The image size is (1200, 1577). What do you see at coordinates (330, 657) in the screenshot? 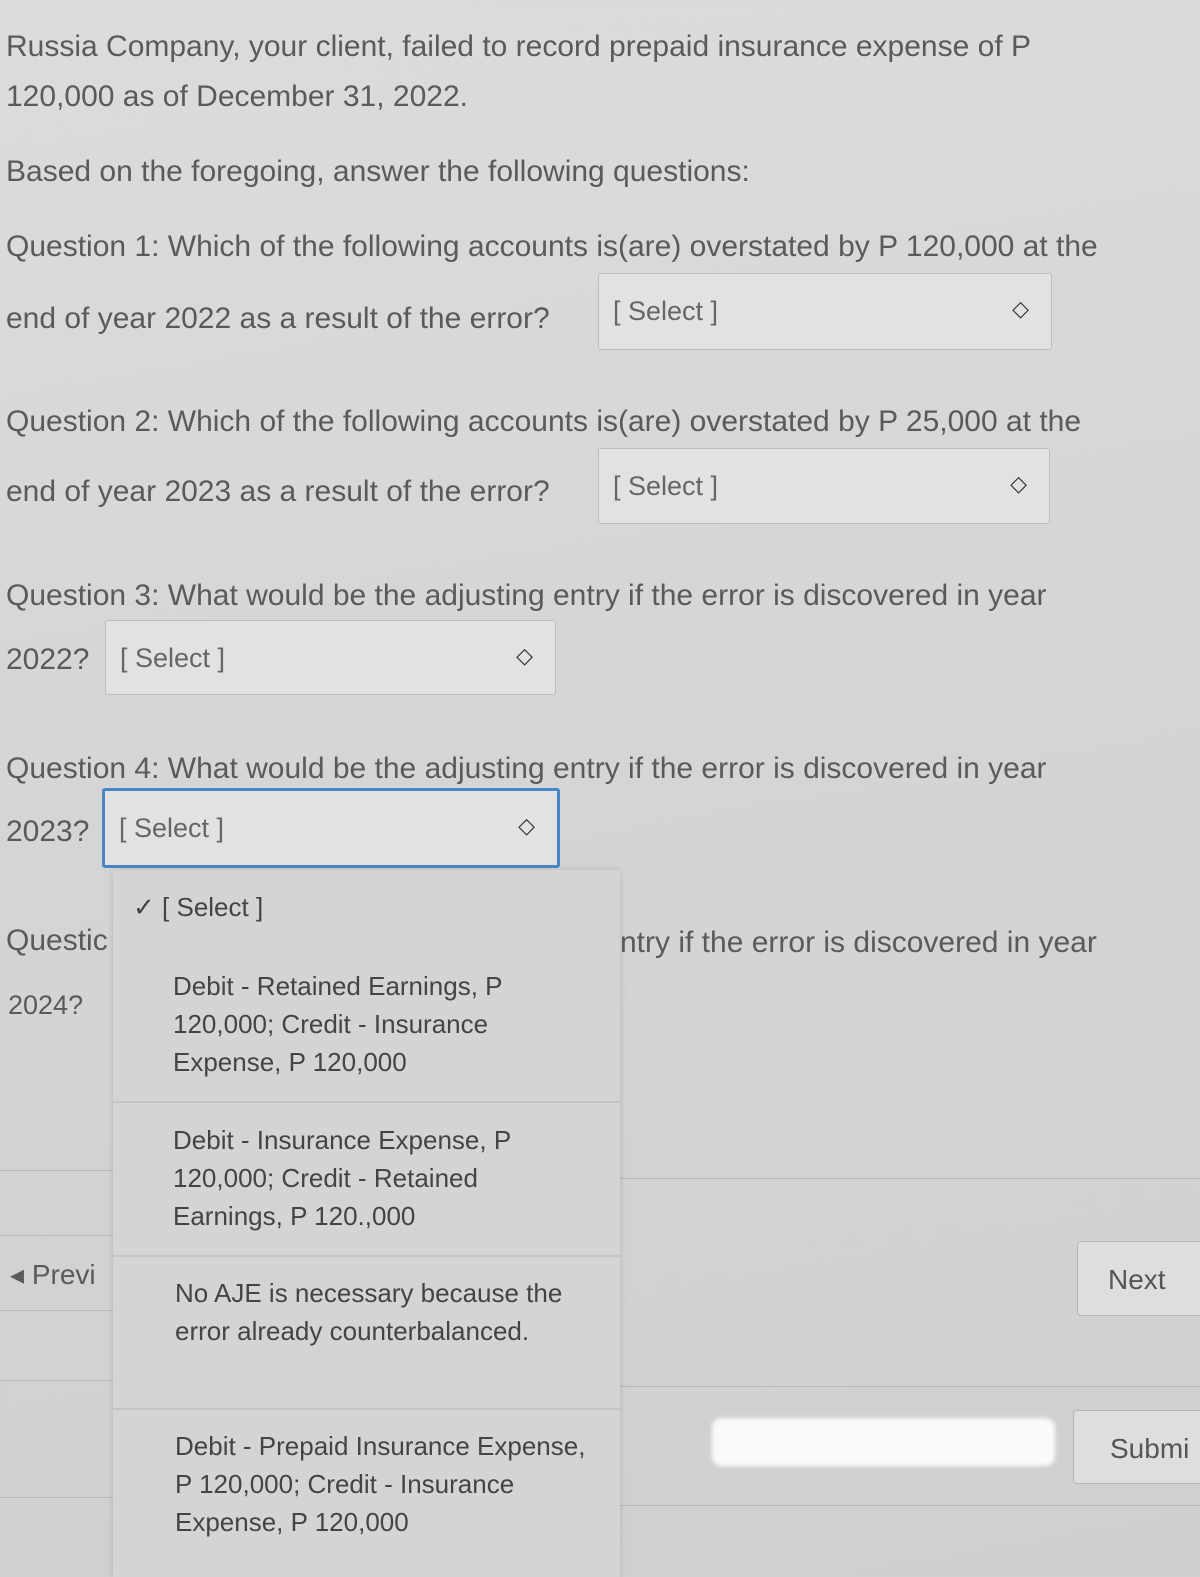
I see `question-3-select: [ Select ] ◇` at bounding box center [330, 657].